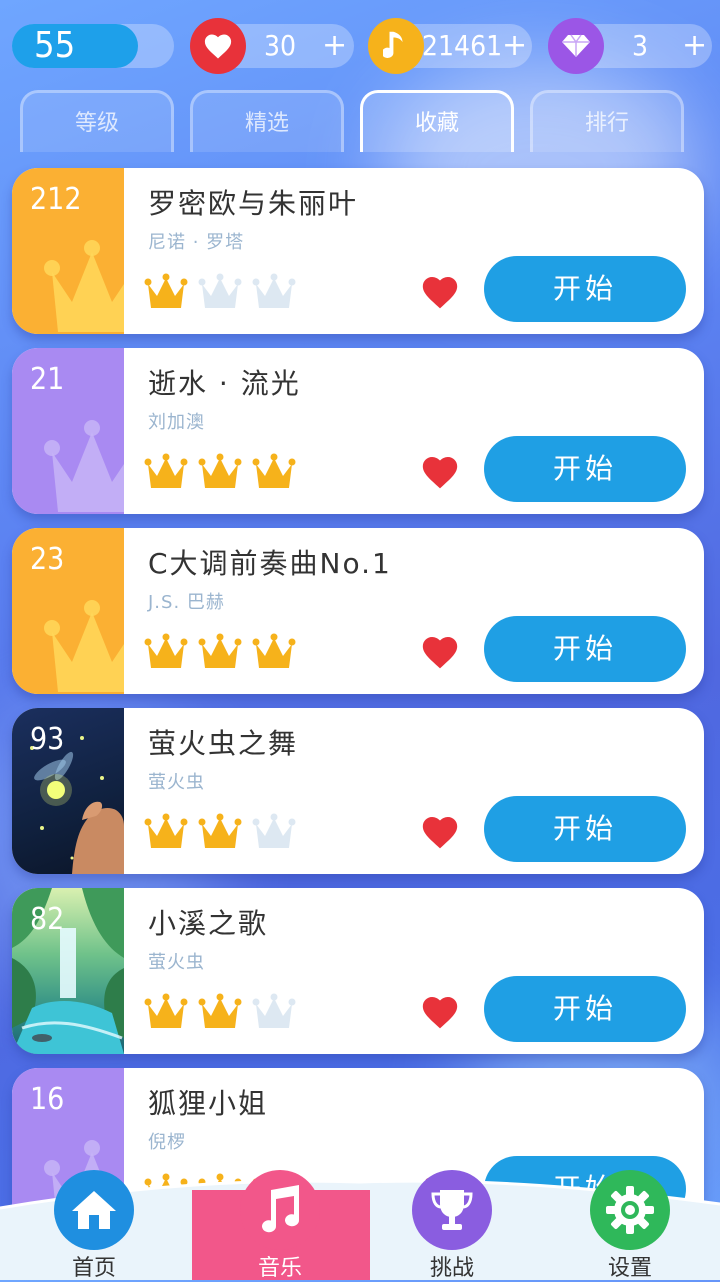  I want to click on add-gems-button: +, so click(694, 46).